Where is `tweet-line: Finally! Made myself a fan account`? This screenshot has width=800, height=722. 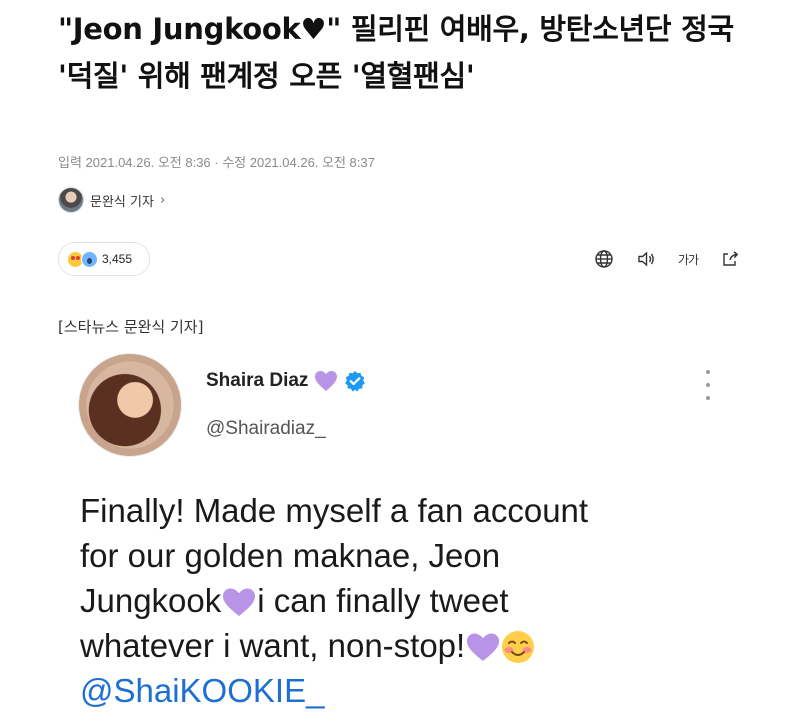 tweet-line: Finally! Made myself a fan account is located at coordinates (334, 510).